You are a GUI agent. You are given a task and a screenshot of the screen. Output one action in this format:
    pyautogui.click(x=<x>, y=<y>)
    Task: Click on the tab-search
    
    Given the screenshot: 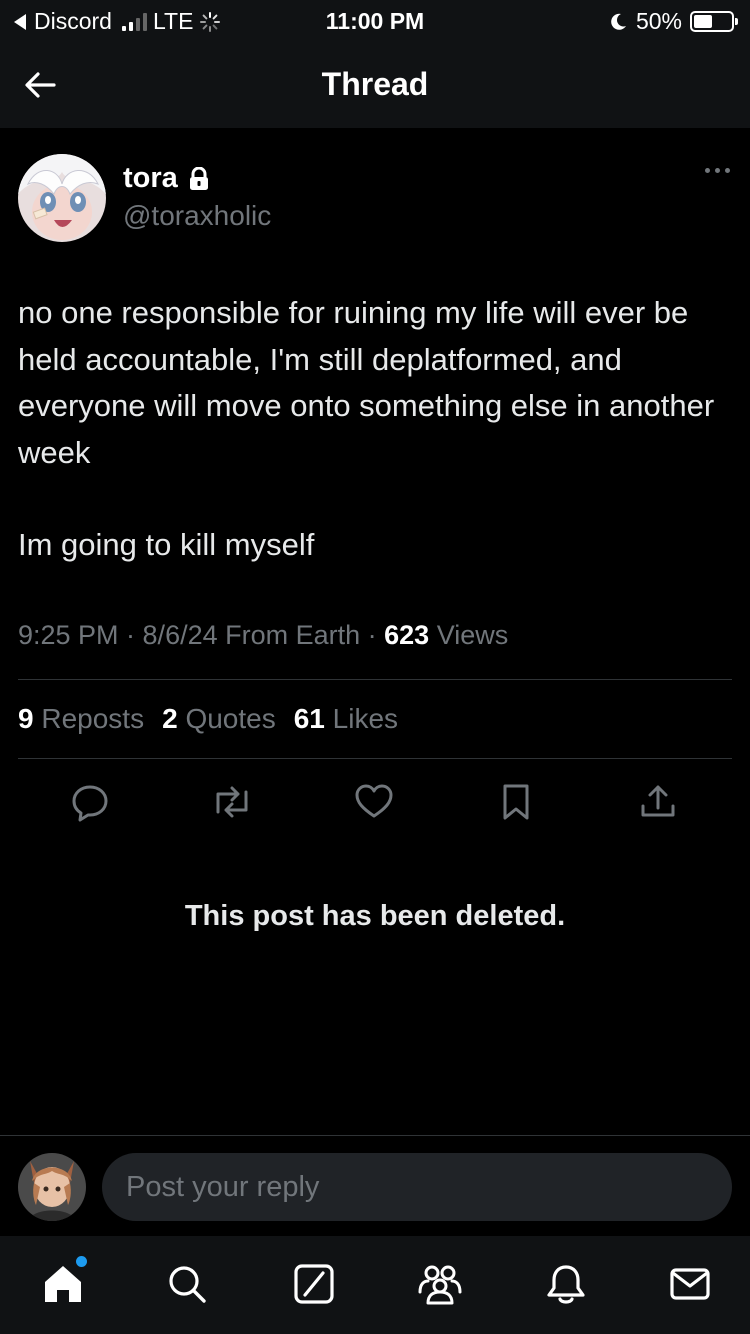 What is the action you would take?
    pyautogui.click(x=187, y=1284)
    